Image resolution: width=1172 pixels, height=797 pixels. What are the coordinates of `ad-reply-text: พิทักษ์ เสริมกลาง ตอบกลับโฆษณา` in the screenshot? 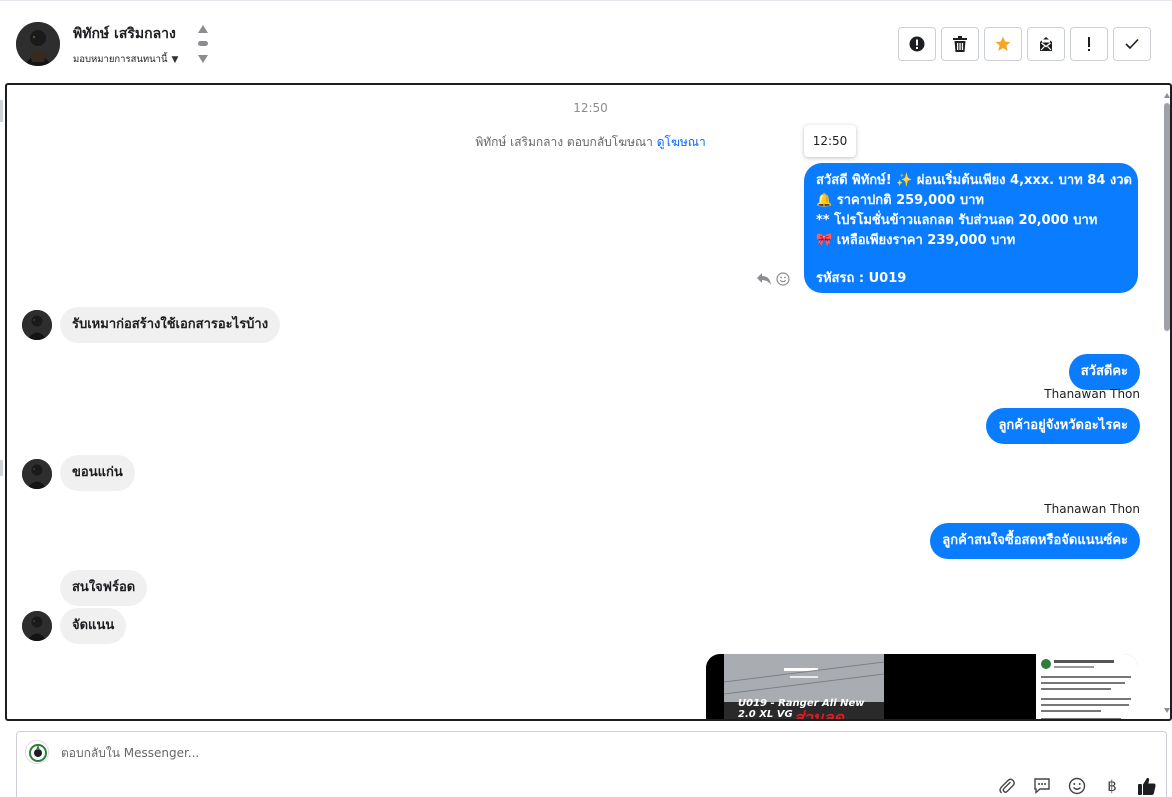 It's located at (564, 142).